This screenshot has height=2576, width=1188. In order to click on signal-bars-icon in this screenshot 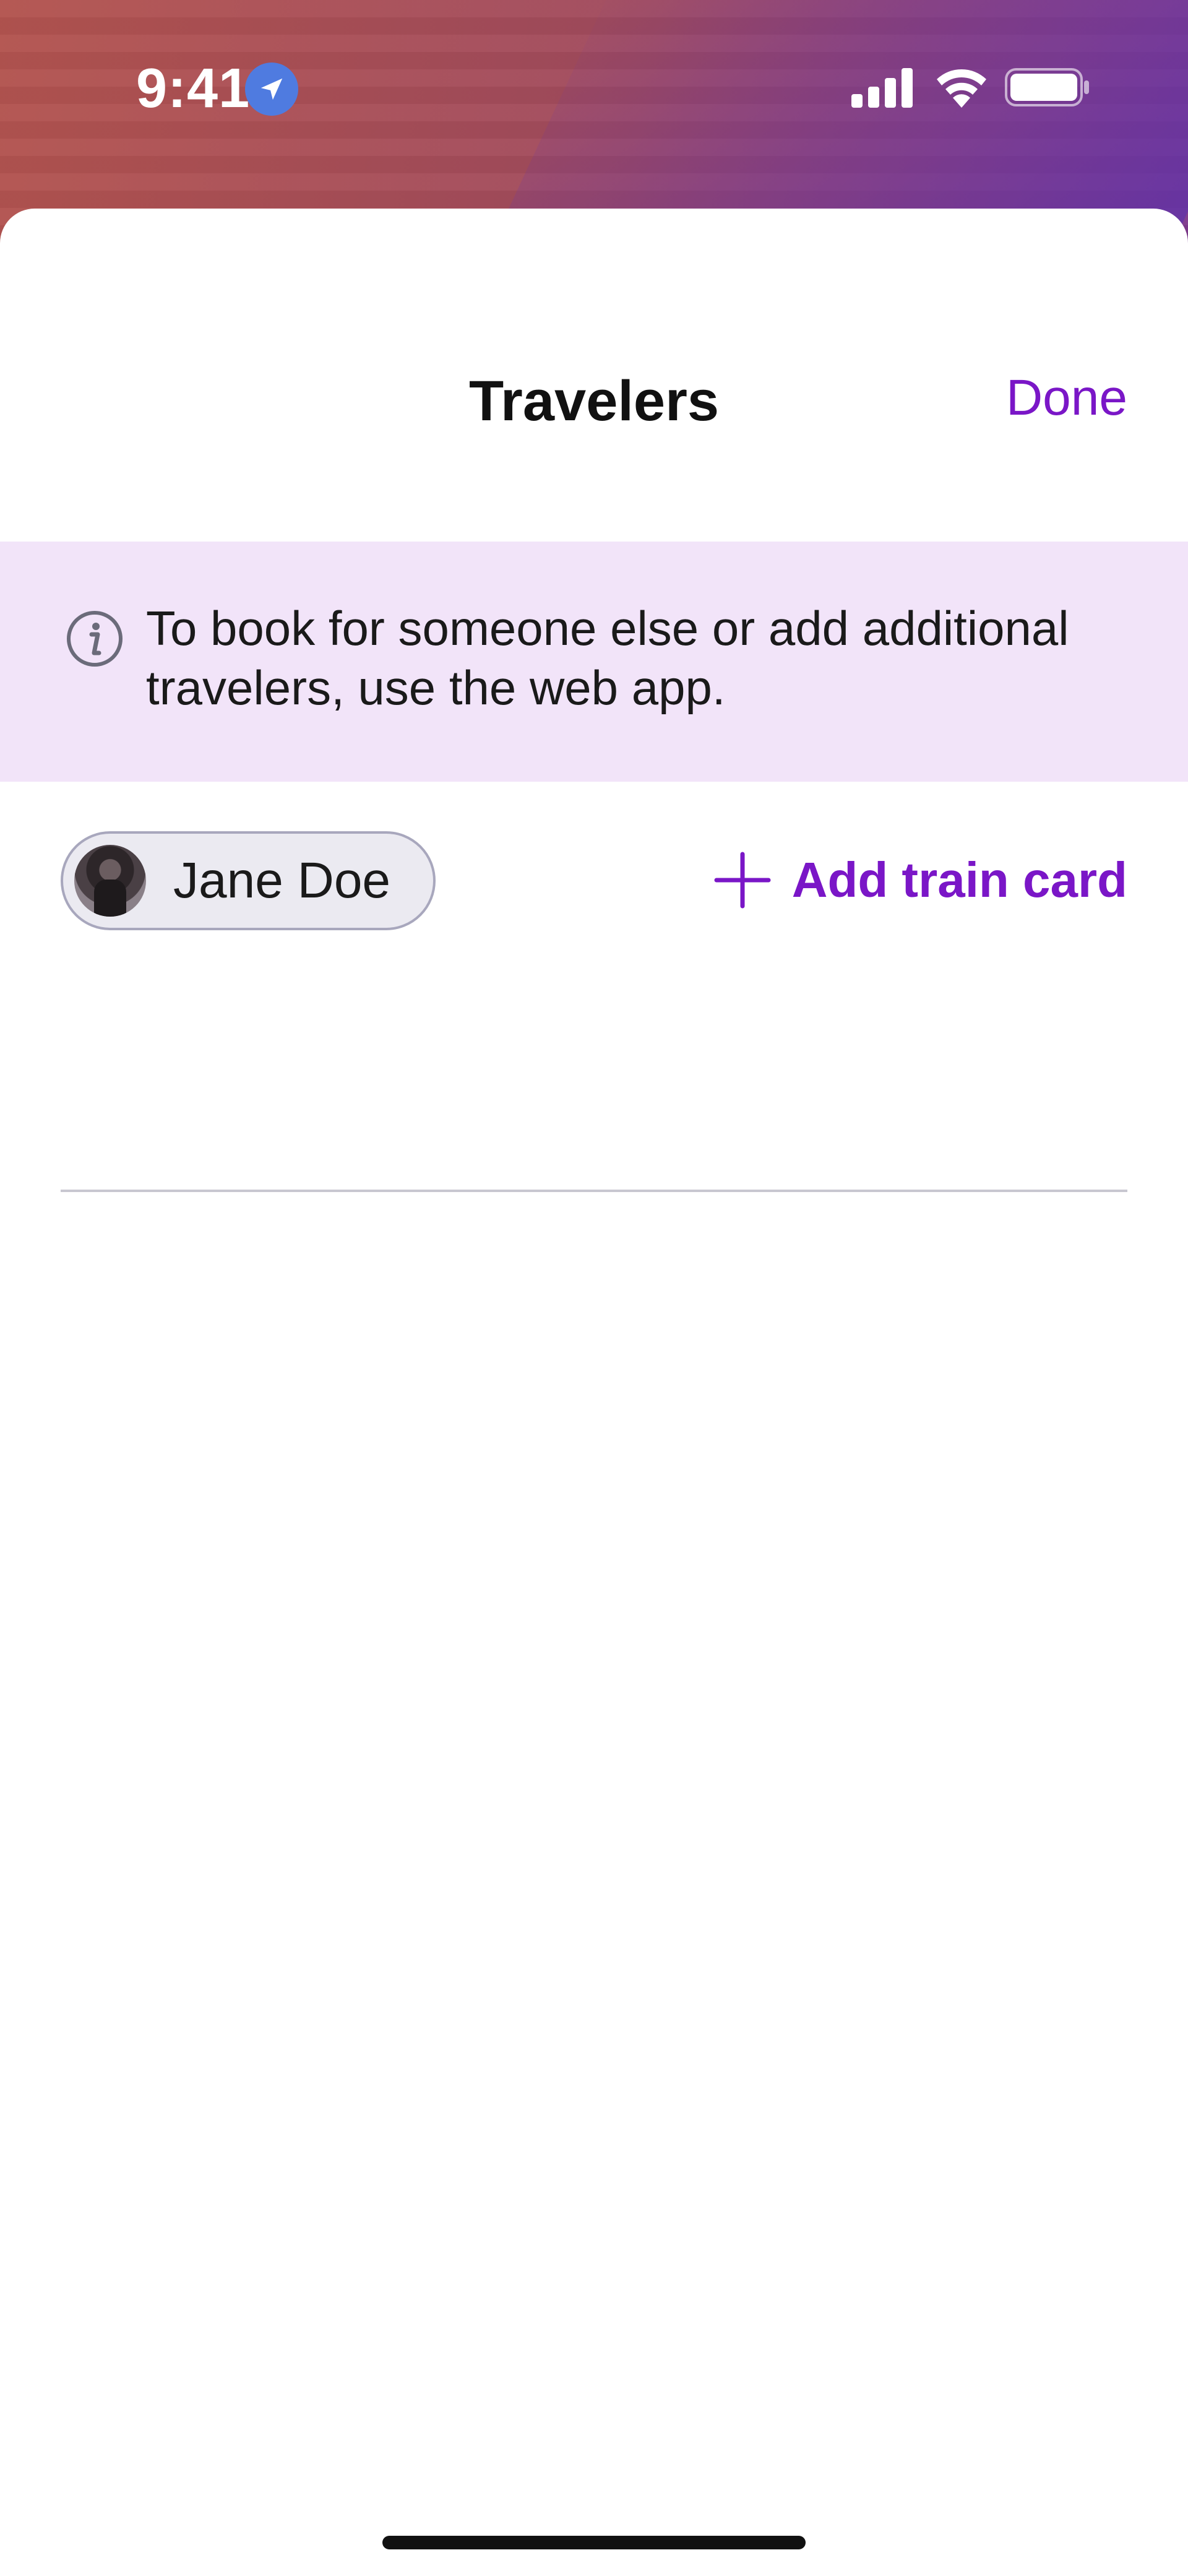, I will do `click(882, 89)`.